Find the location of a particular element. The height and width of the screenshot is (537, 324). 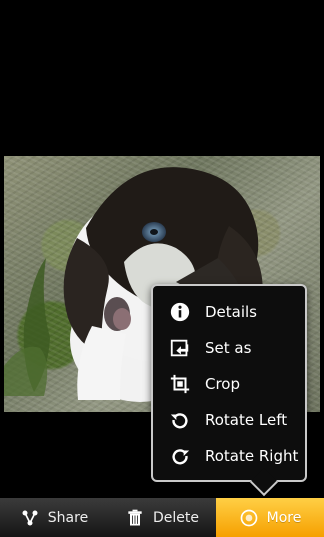

rotate-left-icon is located at coordinates (180, 420).